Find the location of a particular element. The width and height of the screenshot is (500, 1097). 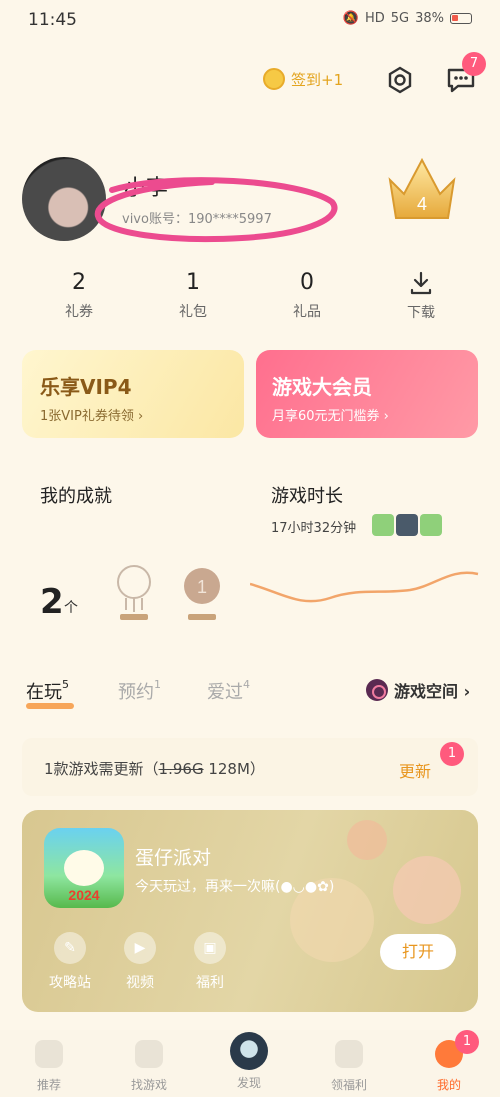

download-label: 下载 is located at coordinates (421, 313).